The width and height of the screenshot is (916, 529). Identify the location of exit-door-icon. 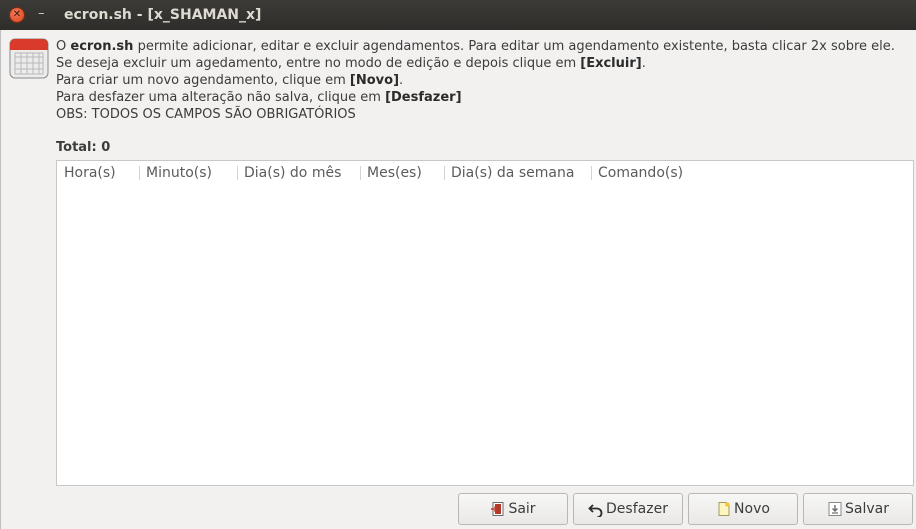
(498, 509).